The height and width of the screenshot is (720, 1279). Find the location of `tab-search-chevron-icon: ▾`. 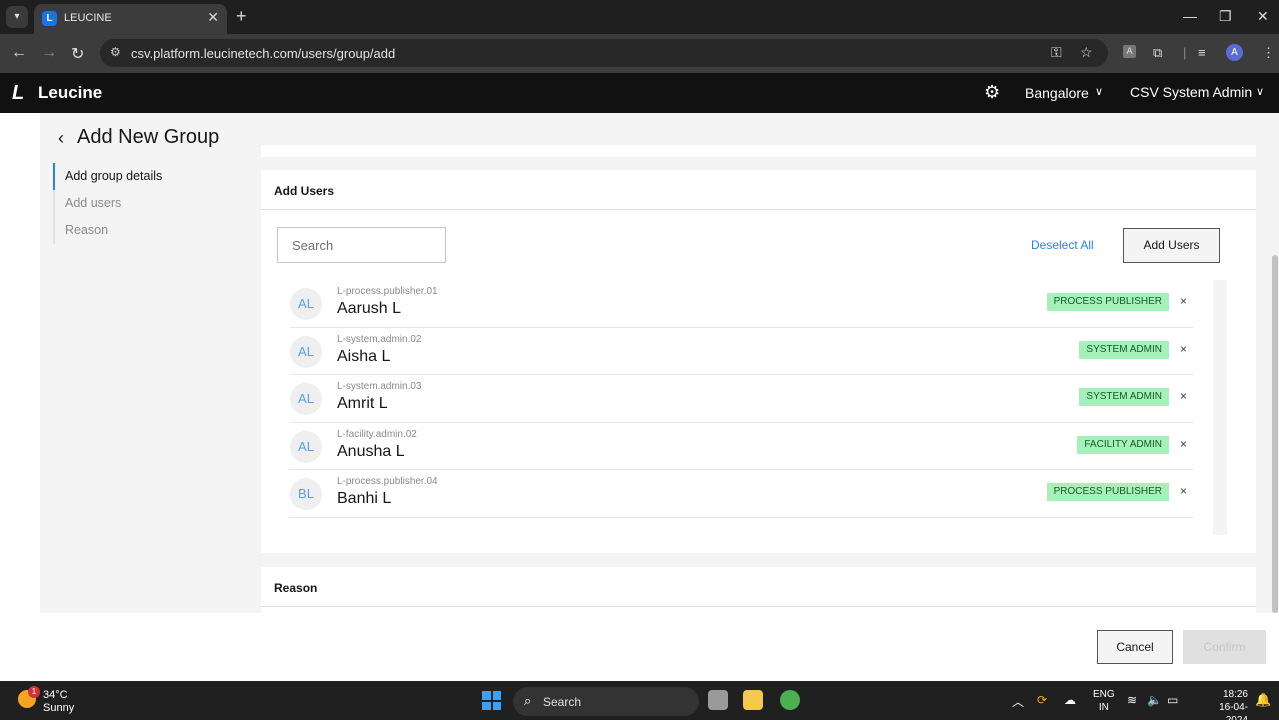

tab-search-chevron-icon: ▾ is located at coordinates (17, 17).